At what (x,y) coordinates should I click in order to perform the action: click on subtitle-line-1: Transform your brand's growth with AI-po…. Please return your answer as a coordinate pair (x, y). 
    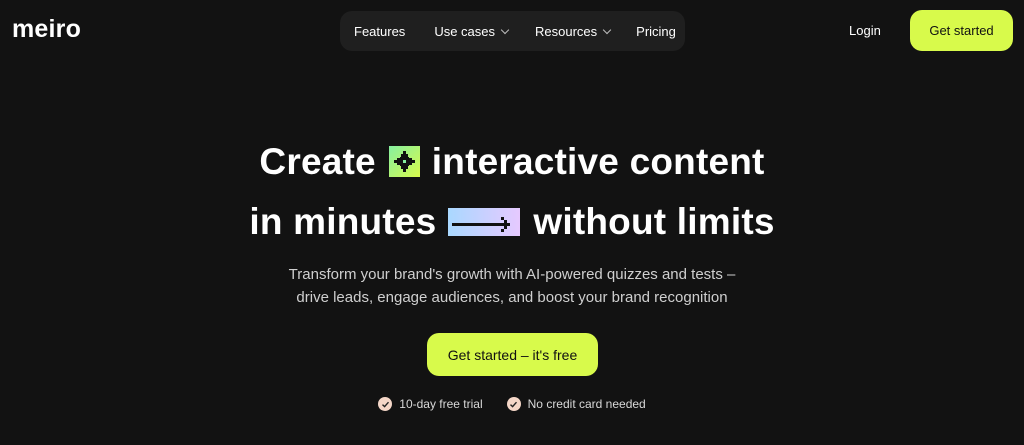
    Looking at the image, I should click on (512, 274).